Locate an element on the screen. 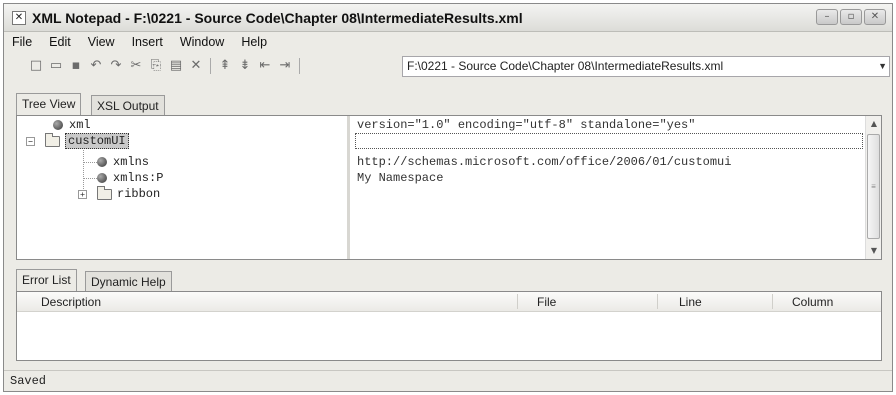 This screenshot has width=896, height=395. scroll-down-icon: ▼ is located at coordinates (874, 251).